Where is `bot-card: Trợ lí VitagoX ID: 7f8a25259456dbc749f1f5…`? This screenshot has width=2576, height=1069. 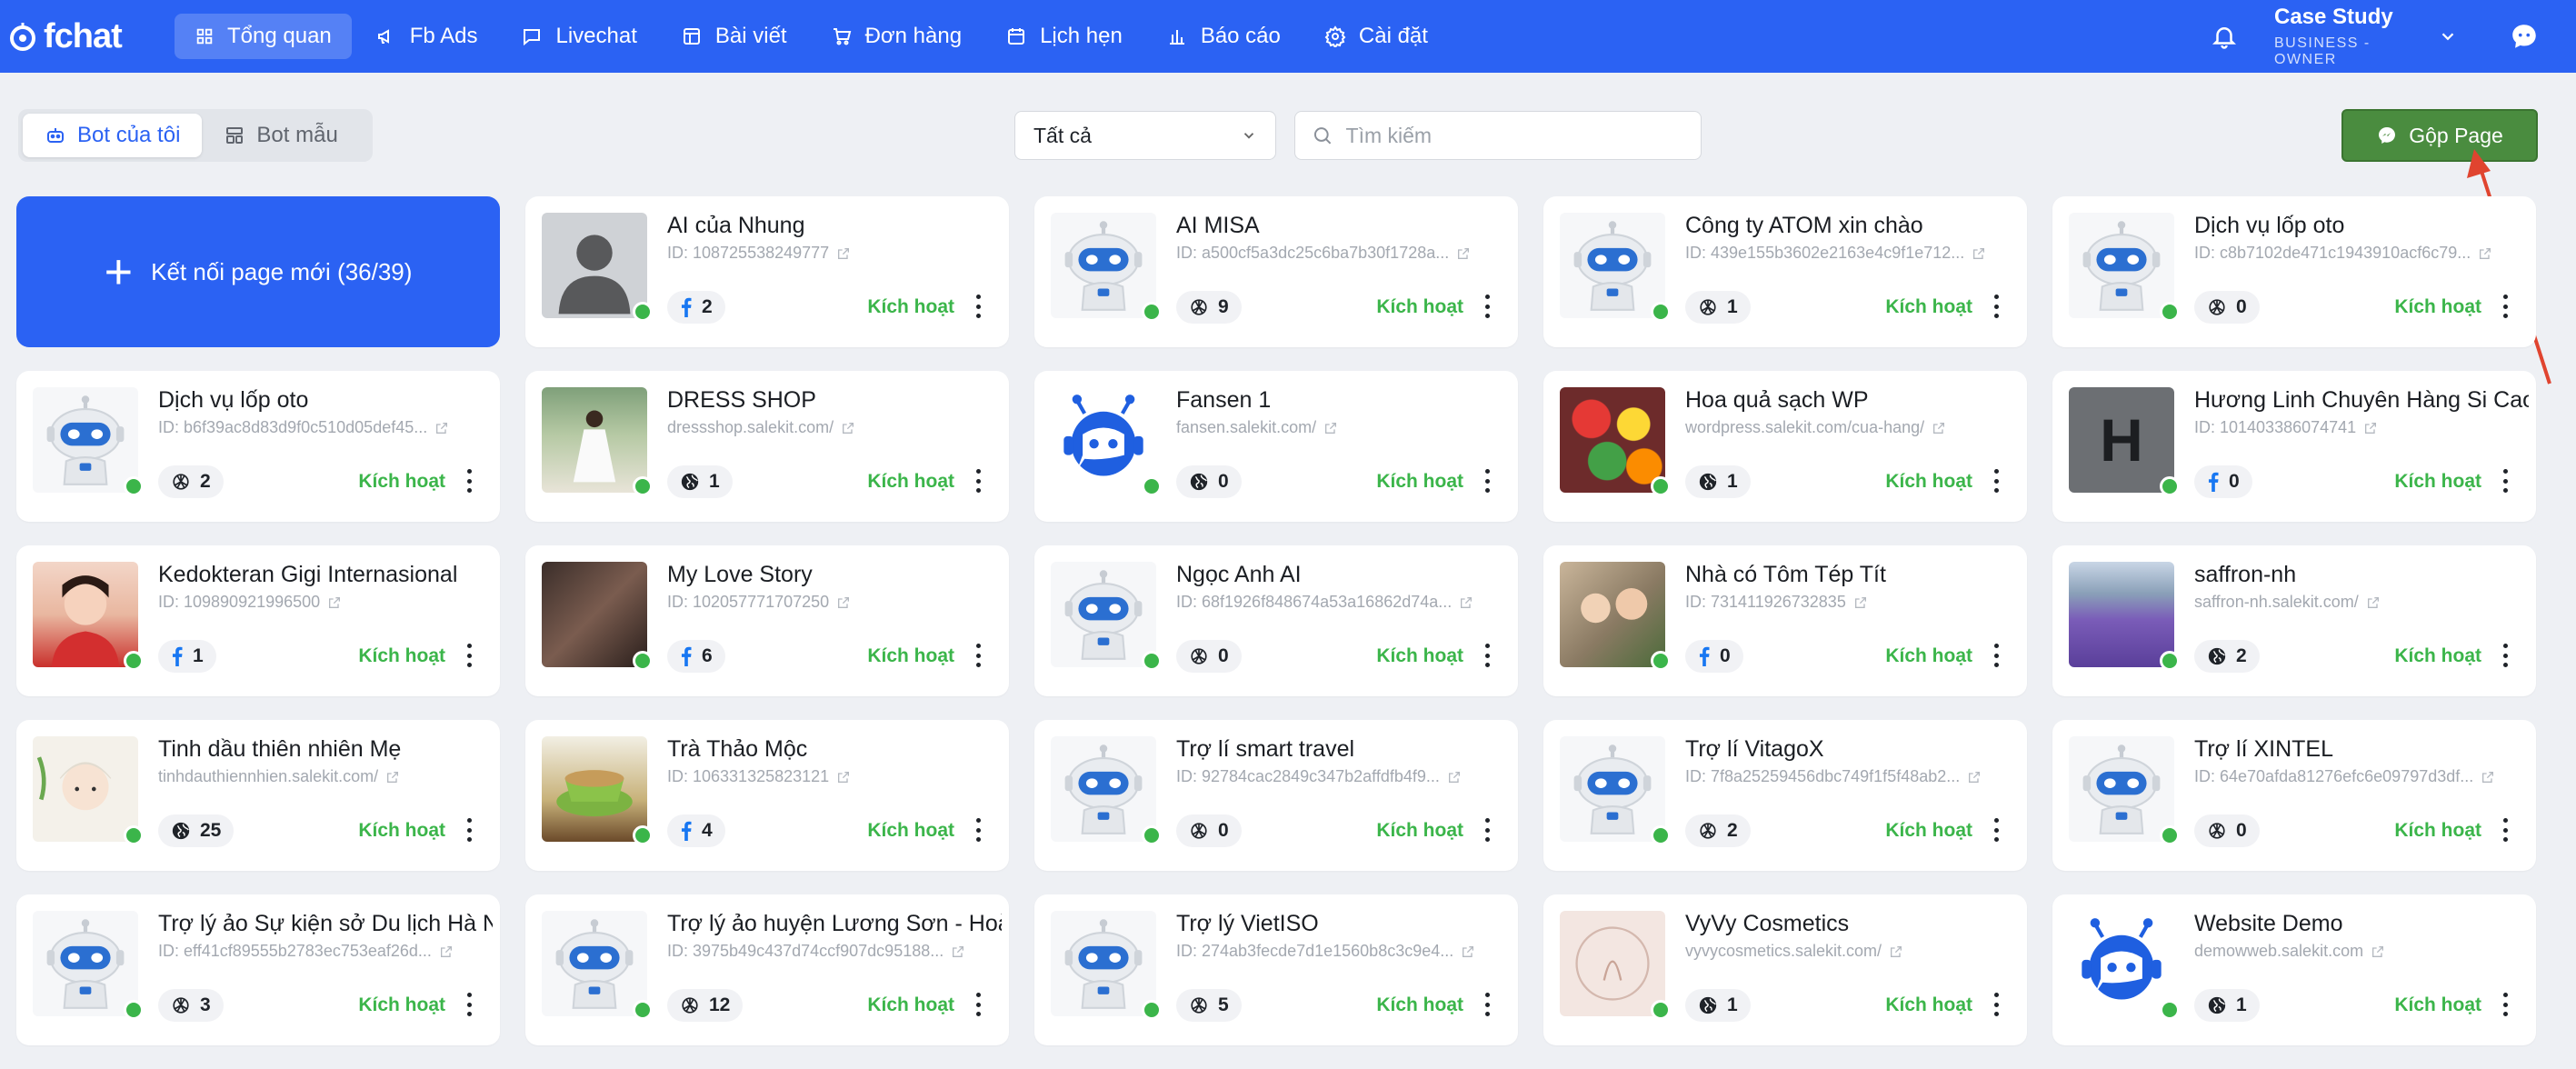
bot-card: Trợ lí VitagoX ID: 7f8a25259456dbc749f1f5… is located at coordinates (1785, 795).